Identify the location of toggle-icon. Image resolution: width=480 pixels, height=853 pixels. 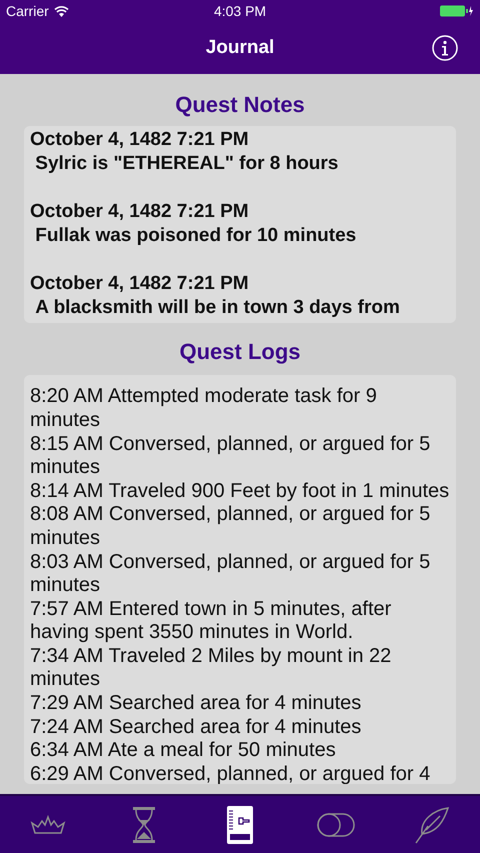
(336, 824).